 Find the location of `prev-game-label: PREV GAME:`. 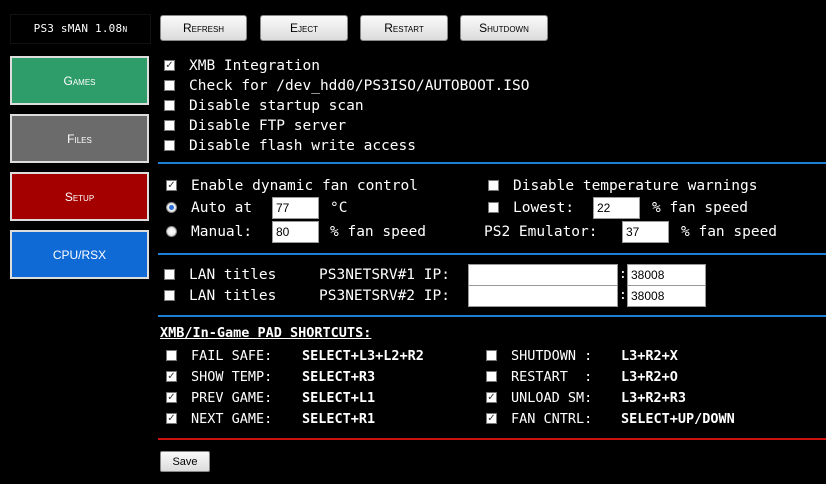

prev-game-label: PREV GAME: is located at coordinates (232, 398).